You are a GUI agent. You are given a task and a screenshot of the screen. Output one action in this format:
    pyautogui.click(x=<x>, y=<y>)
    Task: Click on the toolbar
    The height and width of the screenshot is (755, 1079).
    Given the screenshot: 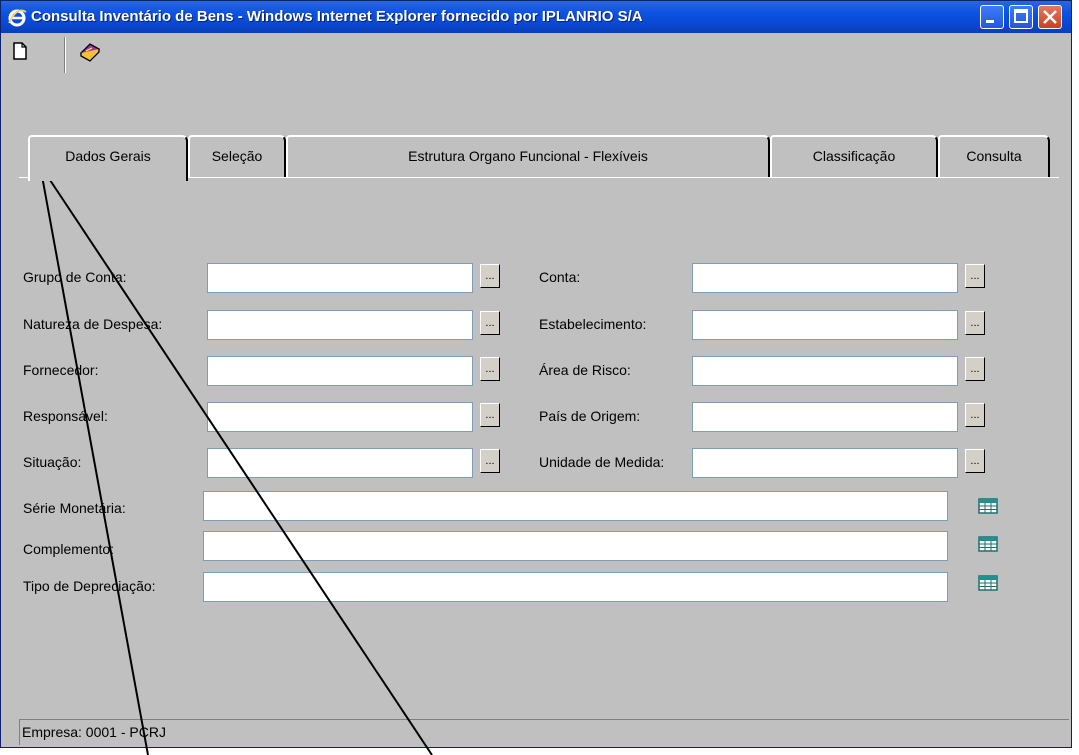 What is the action you would take?
    pyautogui.click(x=536, y=68)
    